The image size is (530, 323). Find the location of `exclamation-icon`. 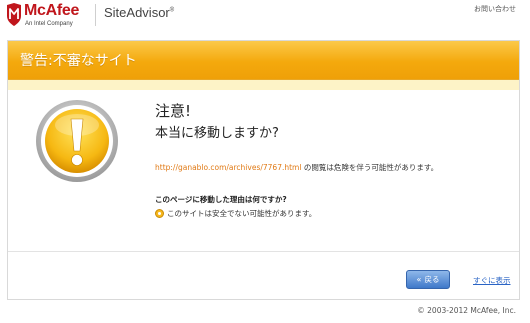

exclamation-icon is located at coordinates (77, 141).